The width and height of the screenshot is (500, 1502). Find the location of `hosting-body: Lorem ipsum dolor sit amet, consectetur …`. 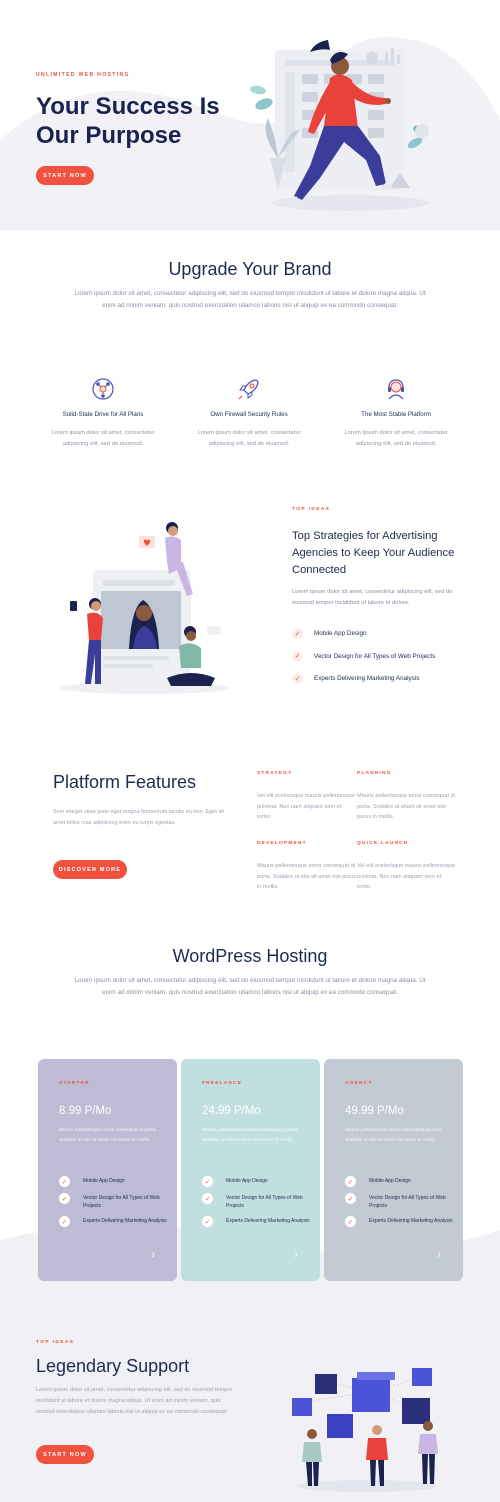

hosting-body: Lorem ipsum dolor sit amet, consectetur … is located at coordinates (250, 986).